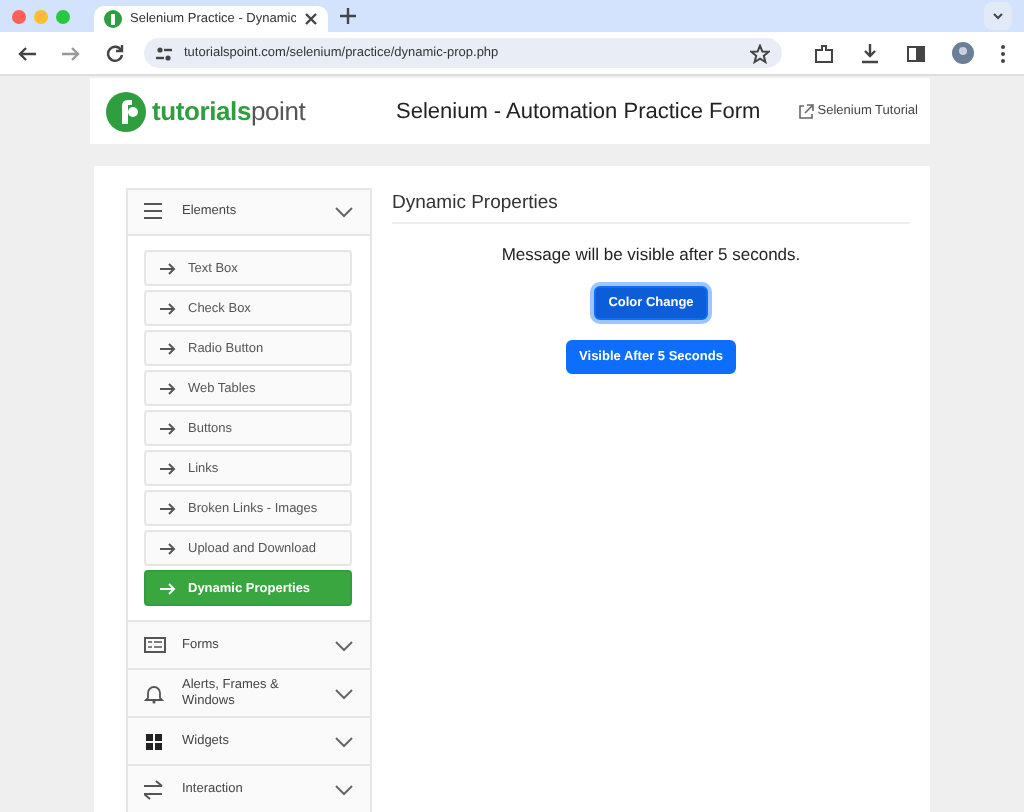 Image resolution: width=1024 pixels, height=812 pixels. I want to click on grid-icon, so click(155, 741).